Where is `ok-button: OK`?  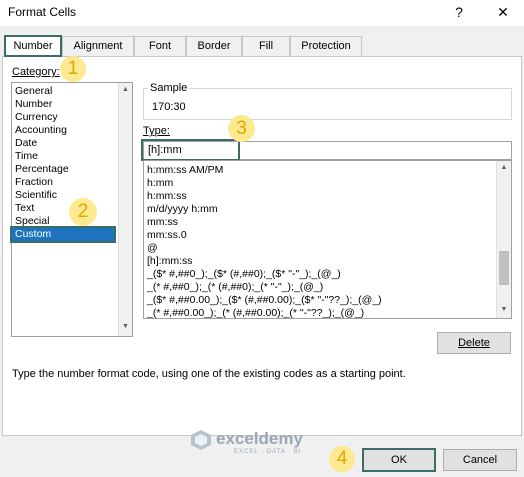 ok-button: OK is located at coordinates (399, 460).